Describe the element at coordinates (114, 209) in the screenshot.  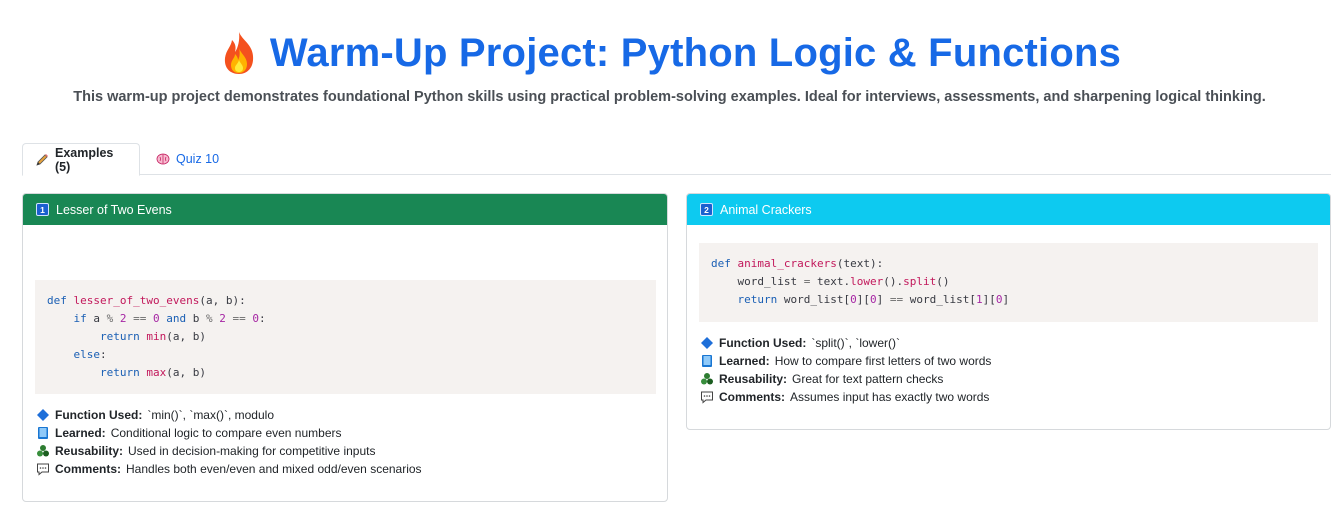
I see `card-title: Lesser of Two Evens` at that location.